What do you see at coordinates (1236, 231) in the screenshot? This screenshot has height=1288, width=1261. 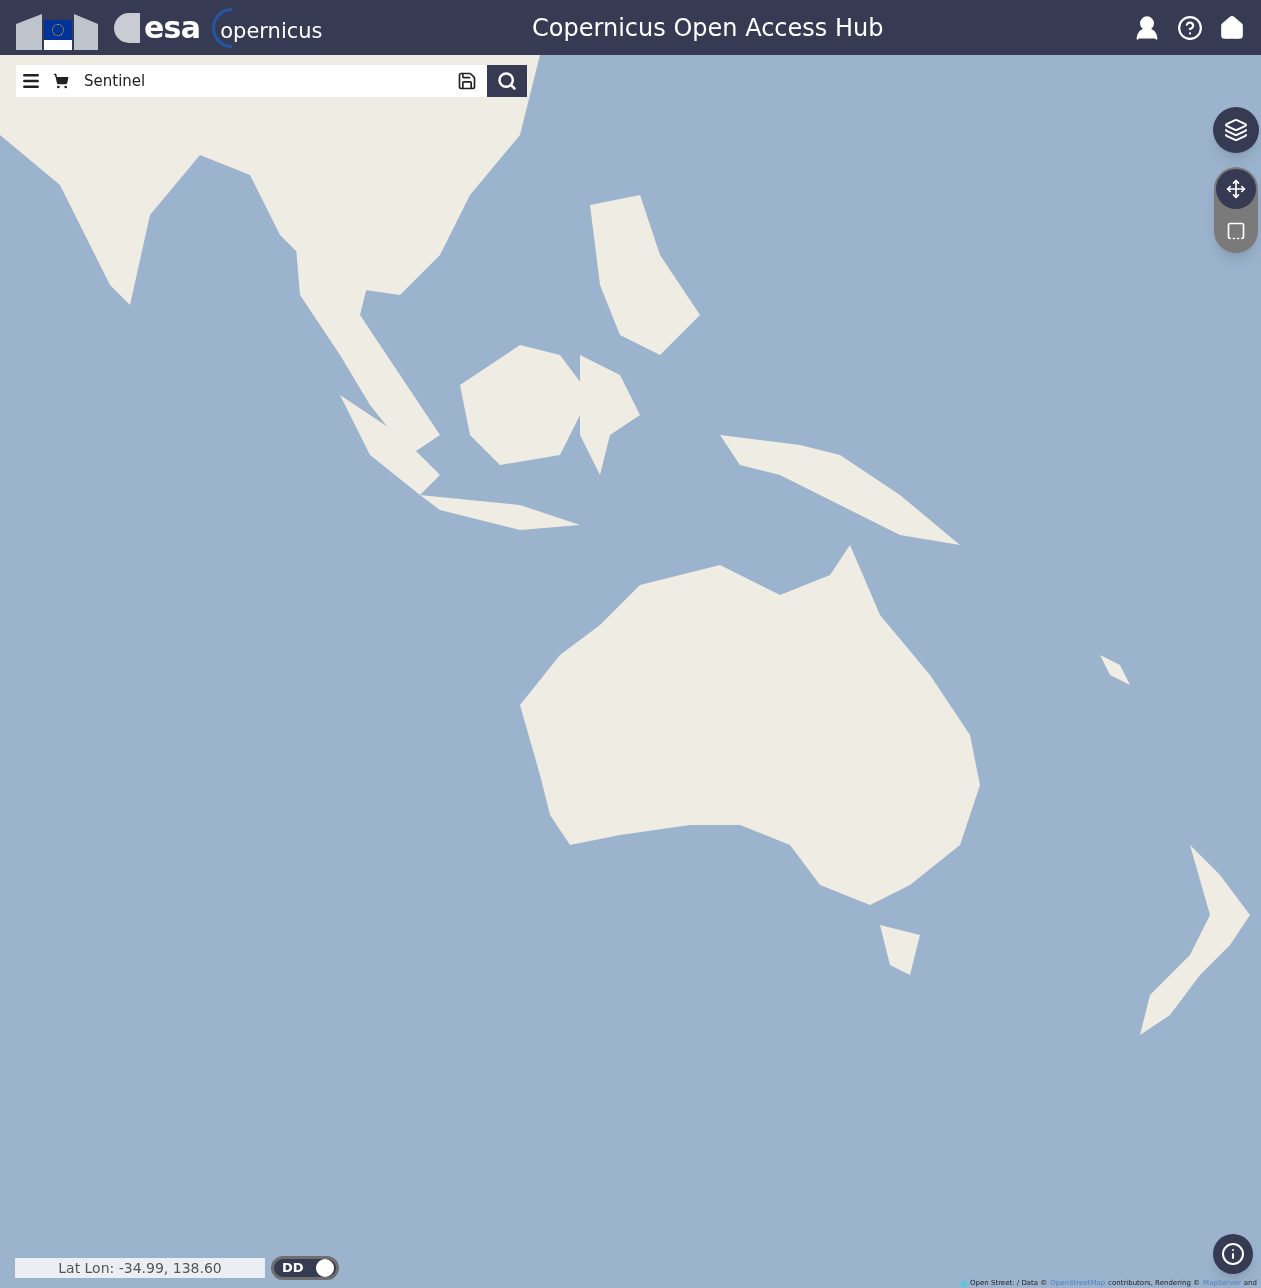 I see `selection-icon` at bounding box center [1236, 231].